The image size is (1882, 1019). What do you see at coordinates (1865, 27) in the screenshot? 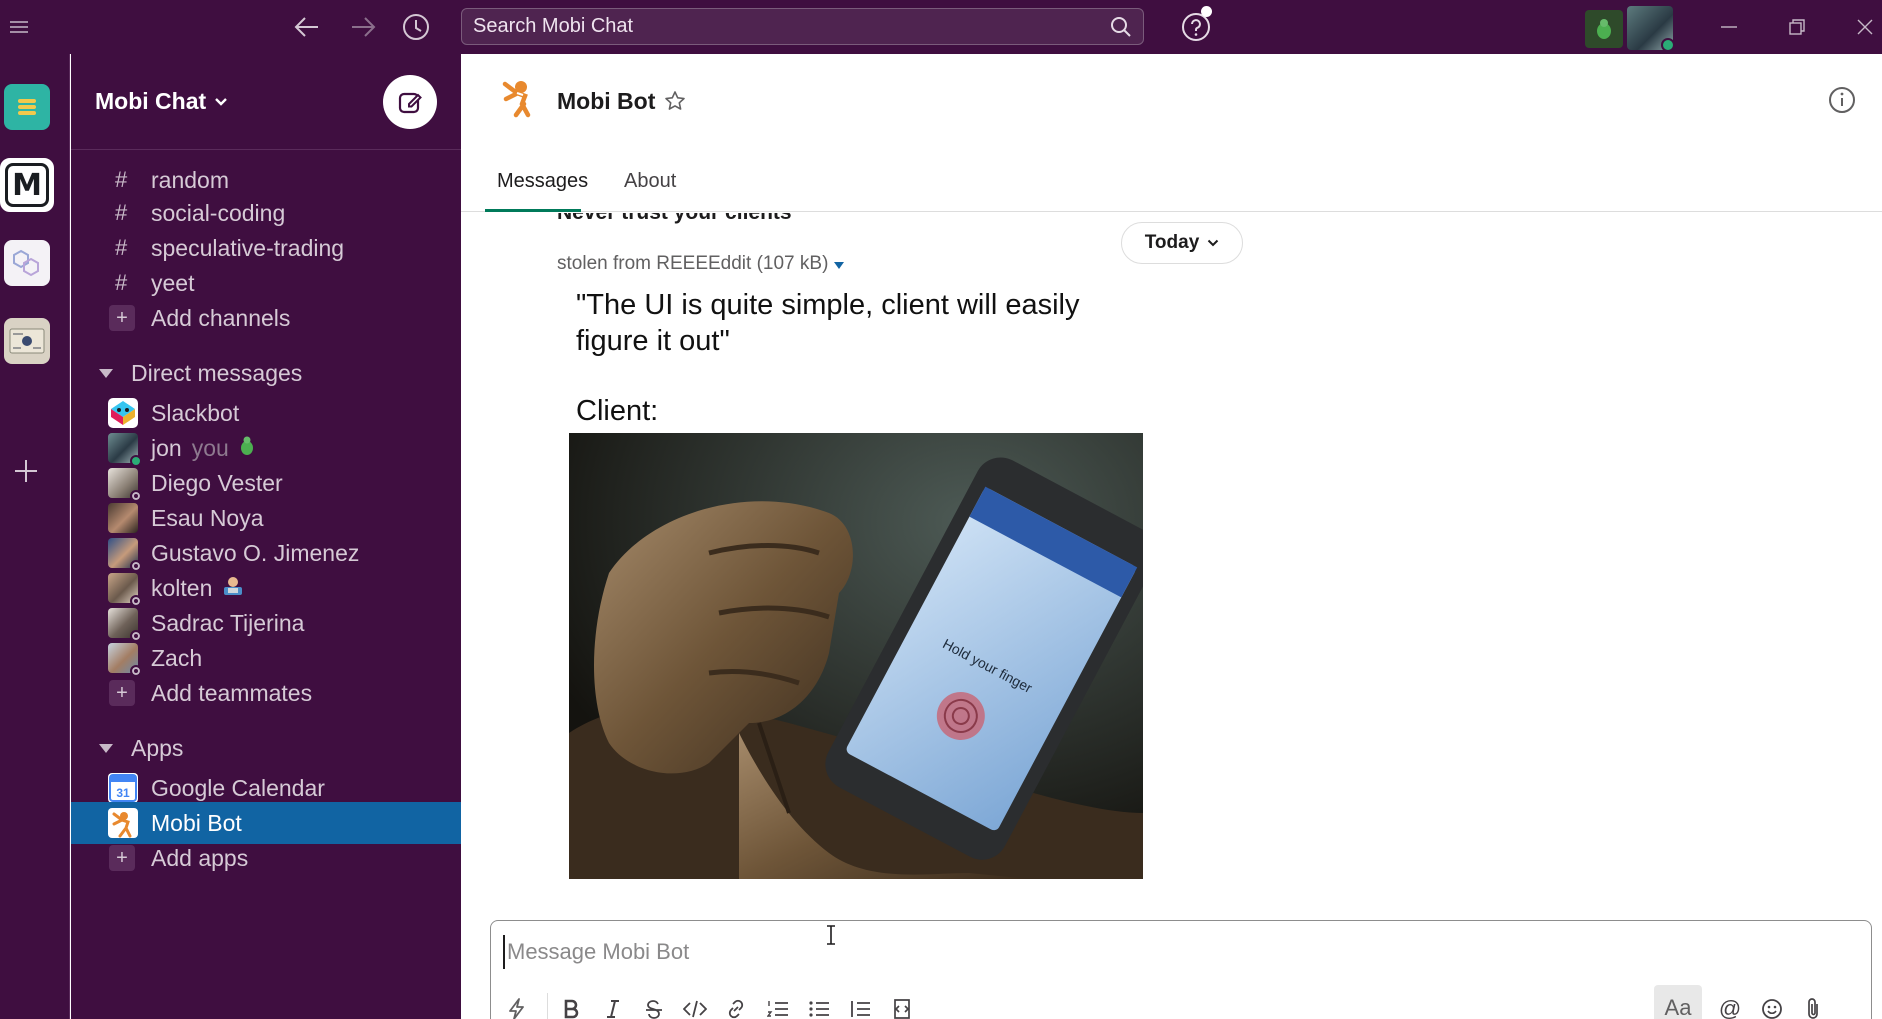
I see `close-icon` at bounding box center [1865, 27].